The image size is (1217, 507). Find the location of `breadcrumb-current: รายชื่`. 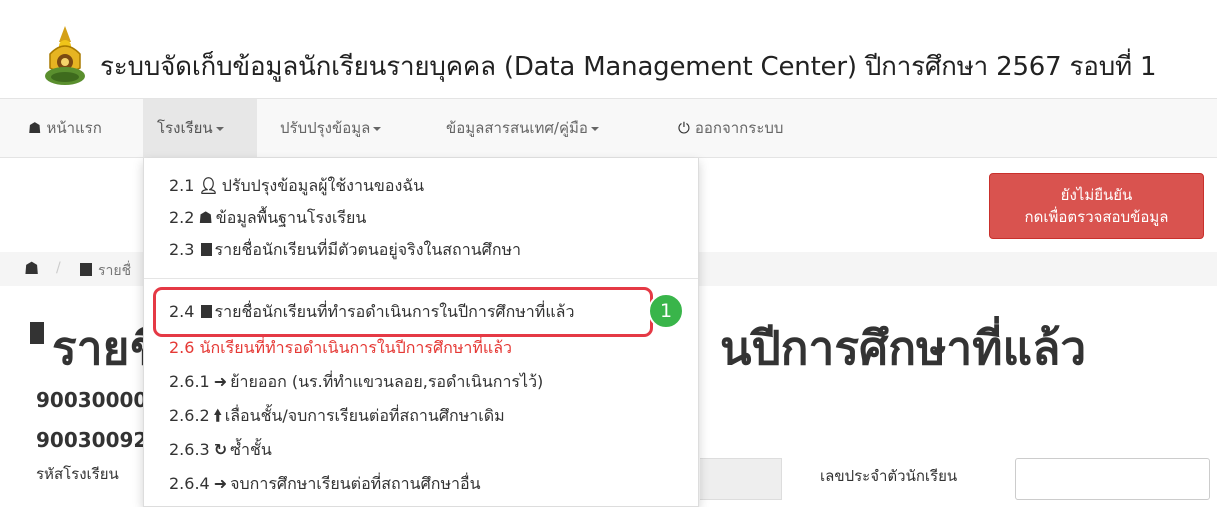

breadcrumb-current: รายชื่ is located at coordinates (105, 271).